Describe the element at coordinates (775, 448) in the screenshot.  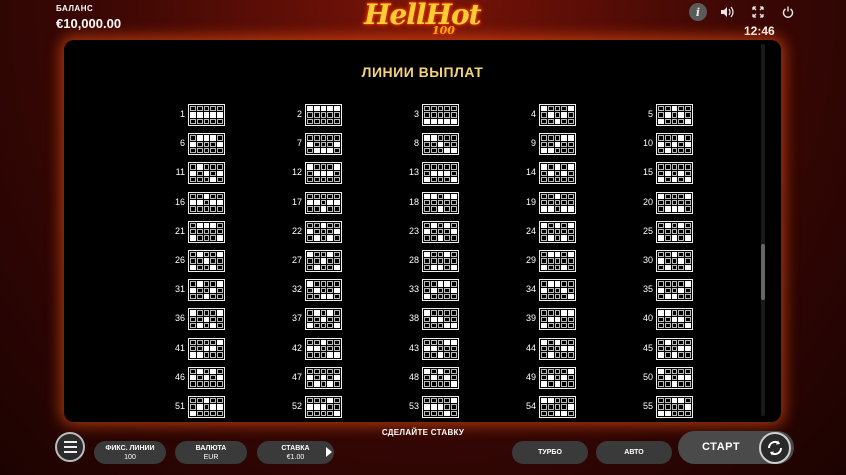
I see `spin-icon` at that location.